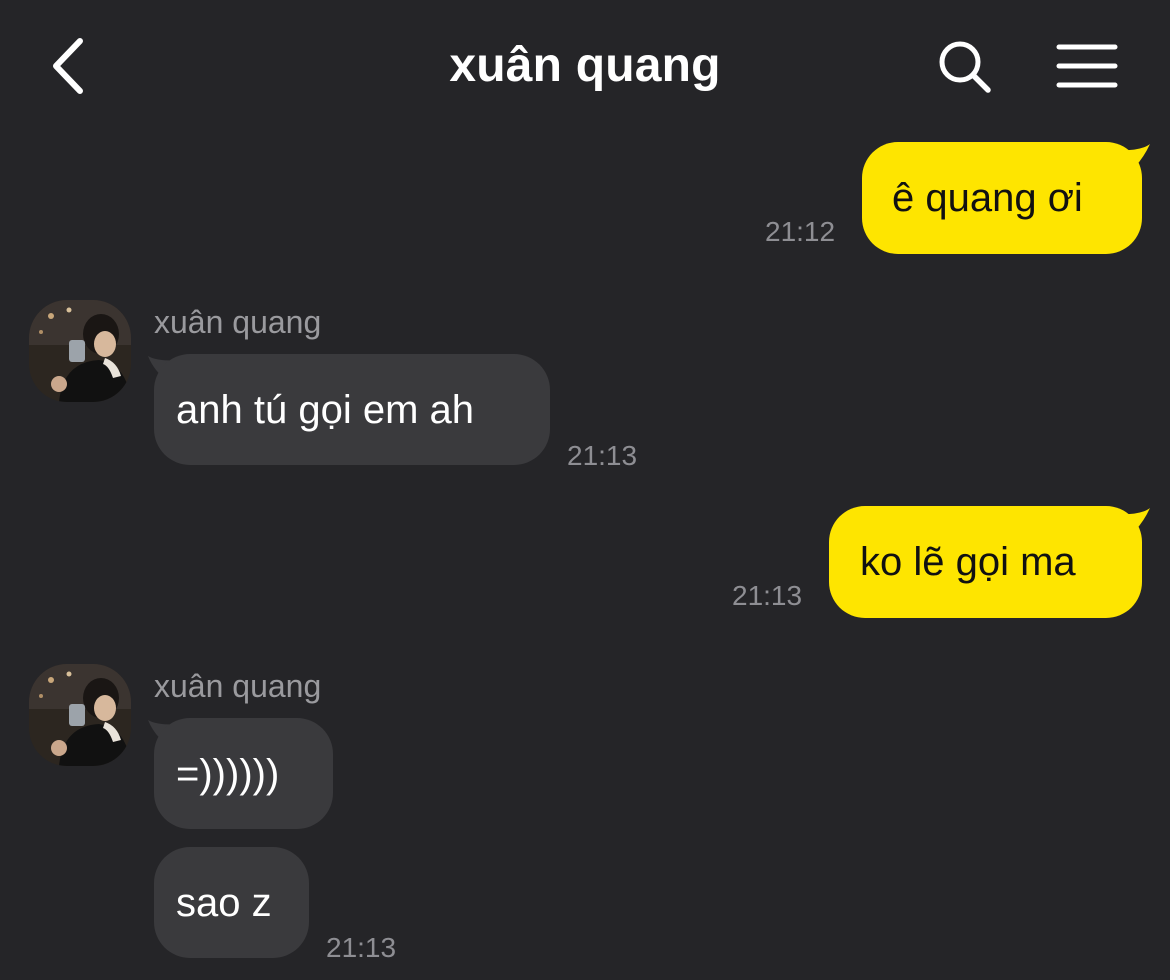 The height and width of the screenshot is (980, 1170). I want to click on search-icon, so click(965, 67).